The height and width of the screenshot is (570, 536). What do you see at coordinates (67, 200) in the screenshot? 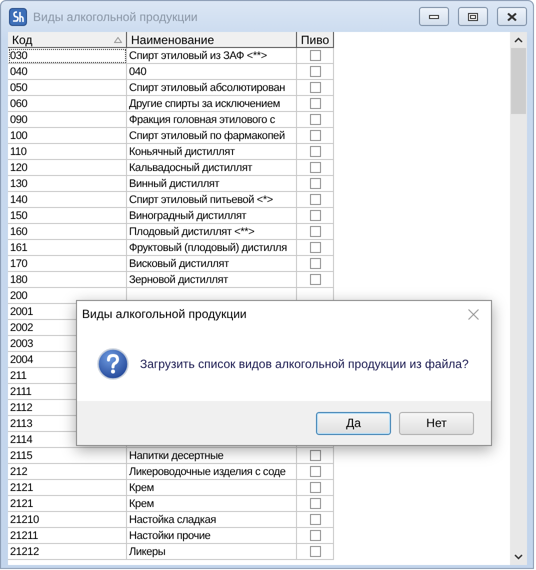
I see `table-cell: 140` at bounding box center [67, 200].